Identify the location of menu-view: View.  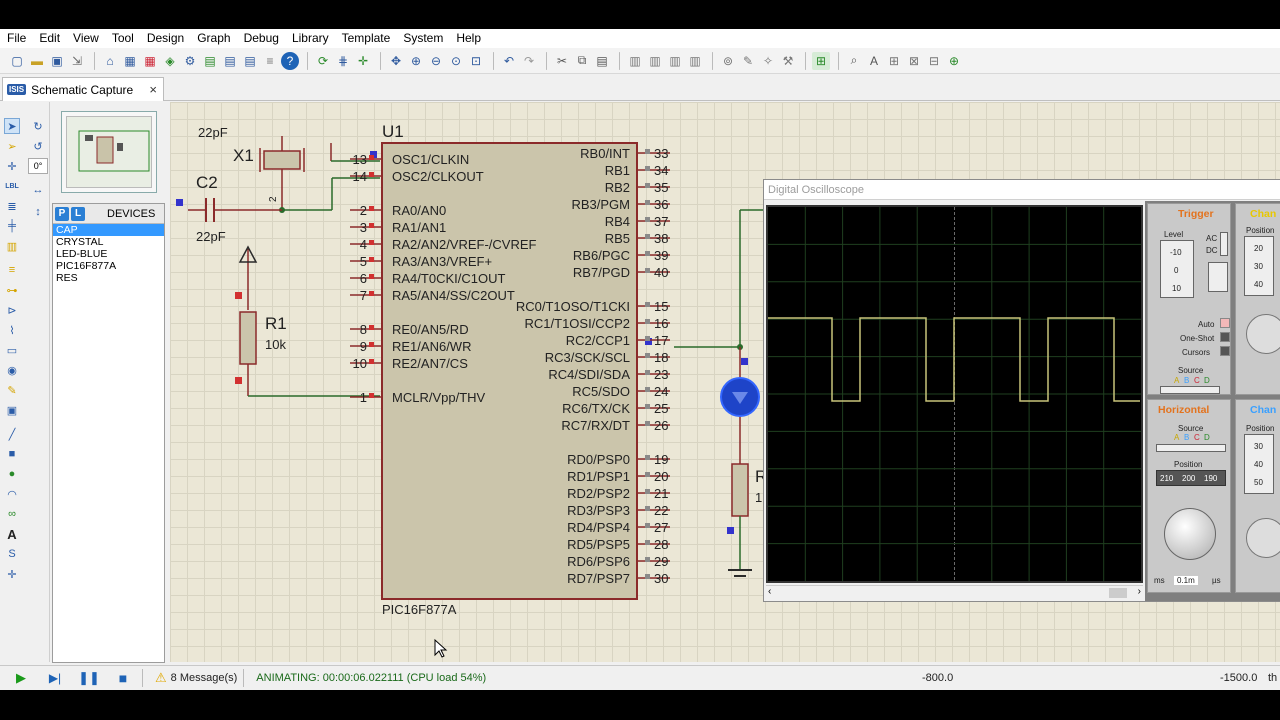
(87, 38).